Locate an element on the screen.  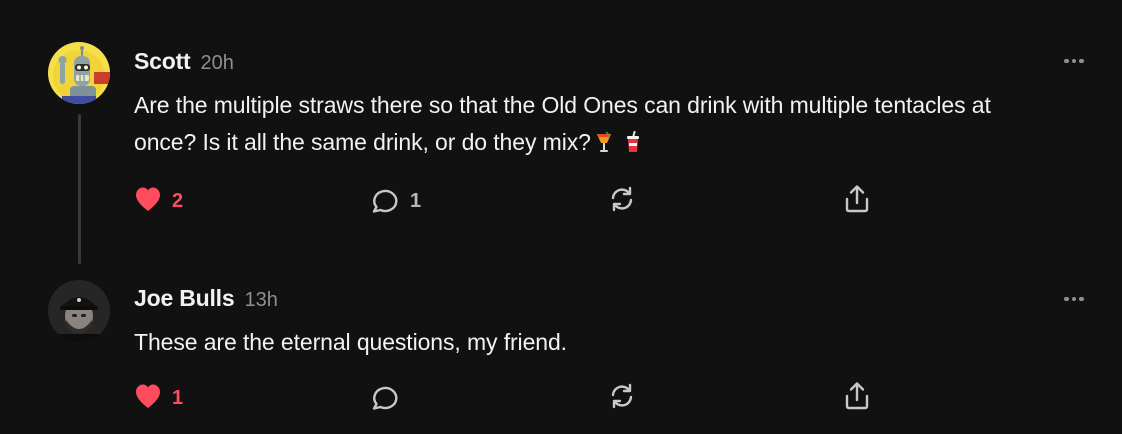
comment-actions: 2 1 is located at coordinates (514, 201).